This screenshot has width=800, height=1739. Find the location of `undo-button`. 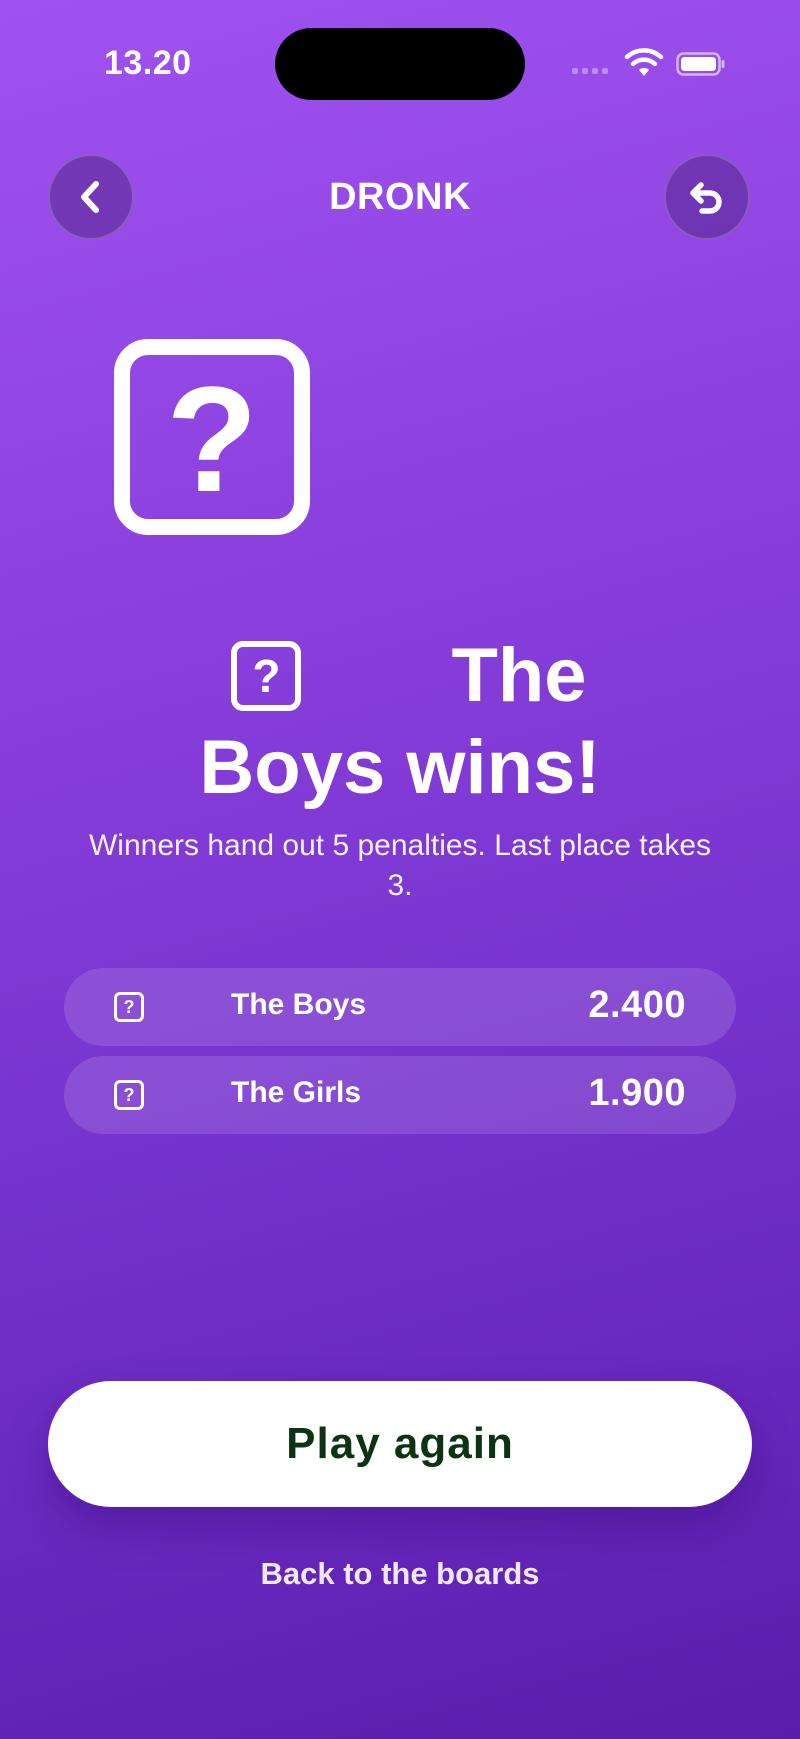

undo-button is located at coordinates (707, 197).